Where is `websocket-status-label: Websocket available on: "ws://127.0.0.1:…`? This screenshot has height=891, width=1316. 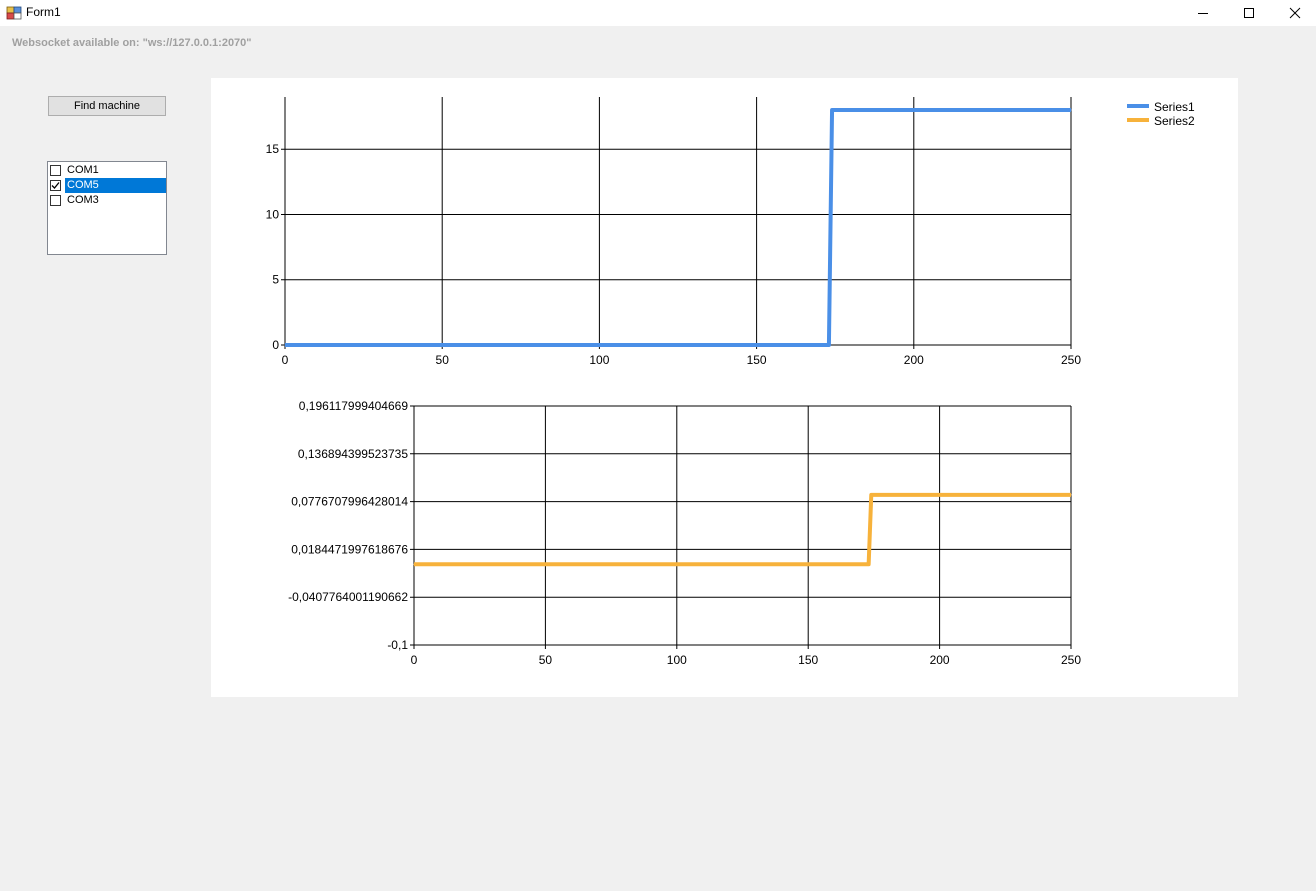
websocket-status-label: Websocket available on: "ws://127.0.0.1:… is located at coordinates (132, 43).